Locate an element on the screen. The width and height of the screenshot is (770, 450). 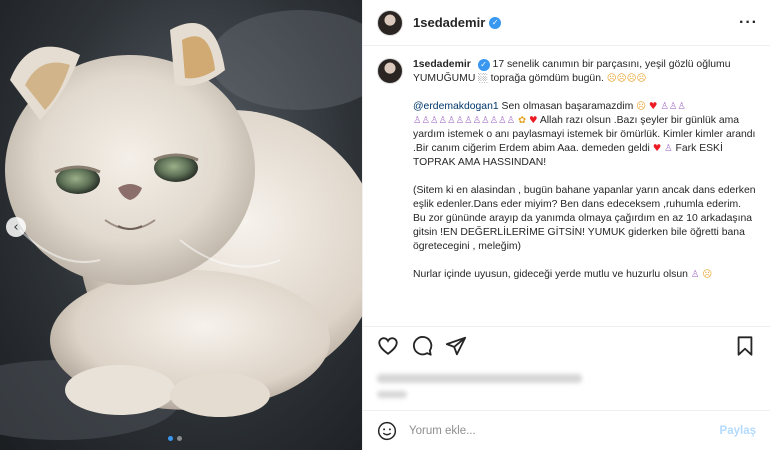
comment-bar: Paylaş is located at coordinates (566, 430).